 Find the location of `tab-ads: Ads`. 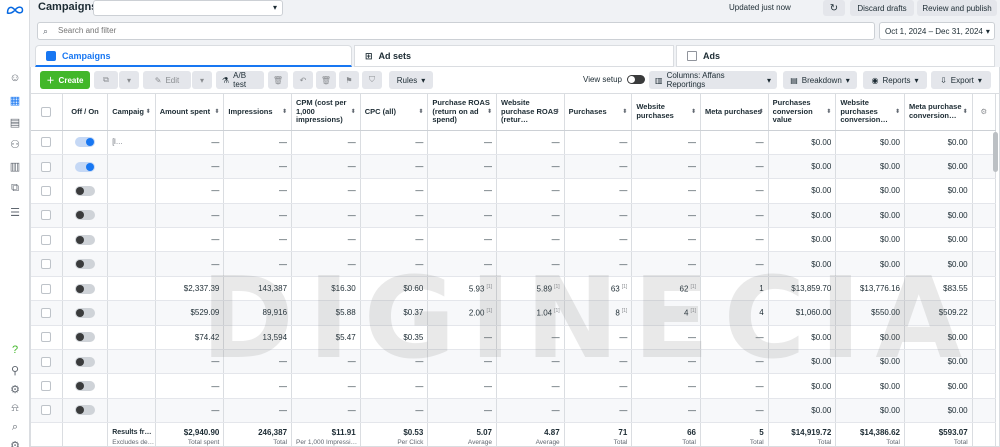

tab-ads: Ads is located at coordinates (835, 56).